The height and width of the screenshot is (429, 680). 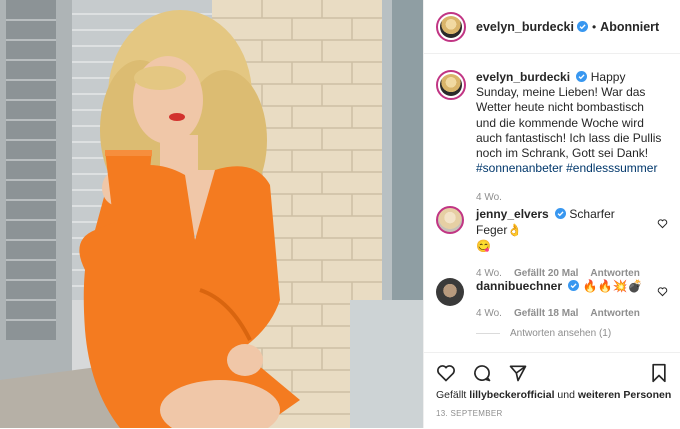 I want to click on comment-likes: Gefällt 18 Mal, so click(x=546, y=314).